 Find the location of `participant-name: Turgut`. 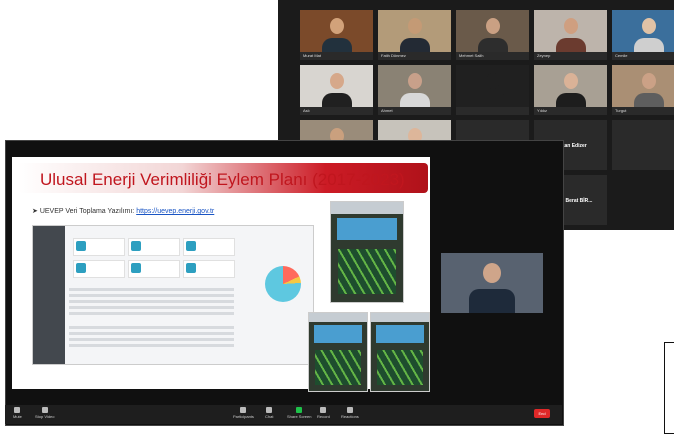

participant-name: Turgut is located at coordinates (621, 110).